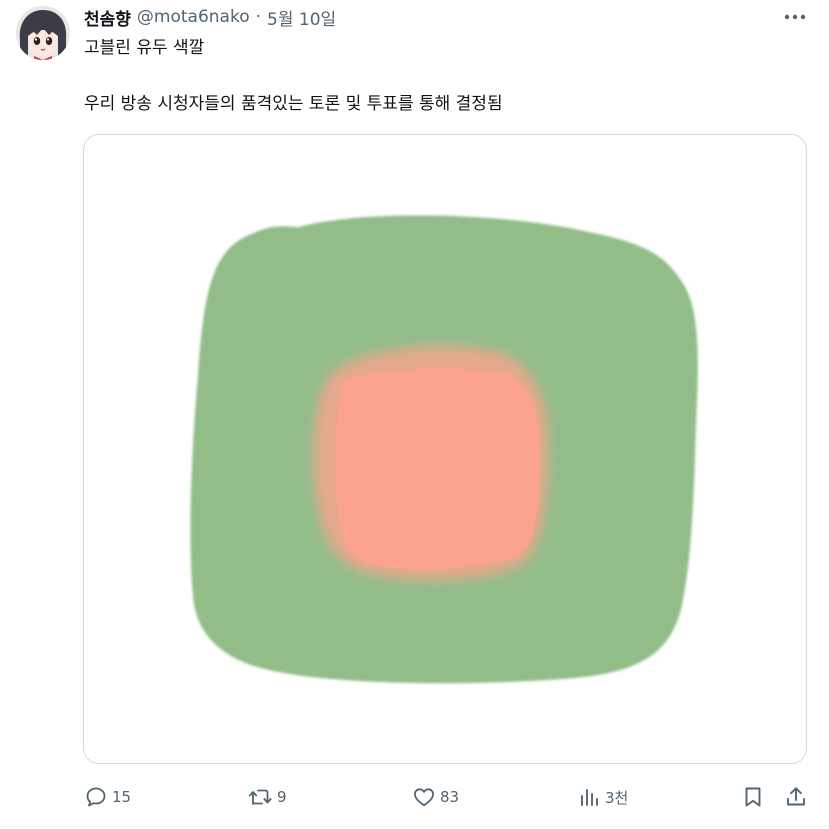  Describe the element at coordinates (122, 797) in the screenshot. I see `reply-count: 15` at that location.